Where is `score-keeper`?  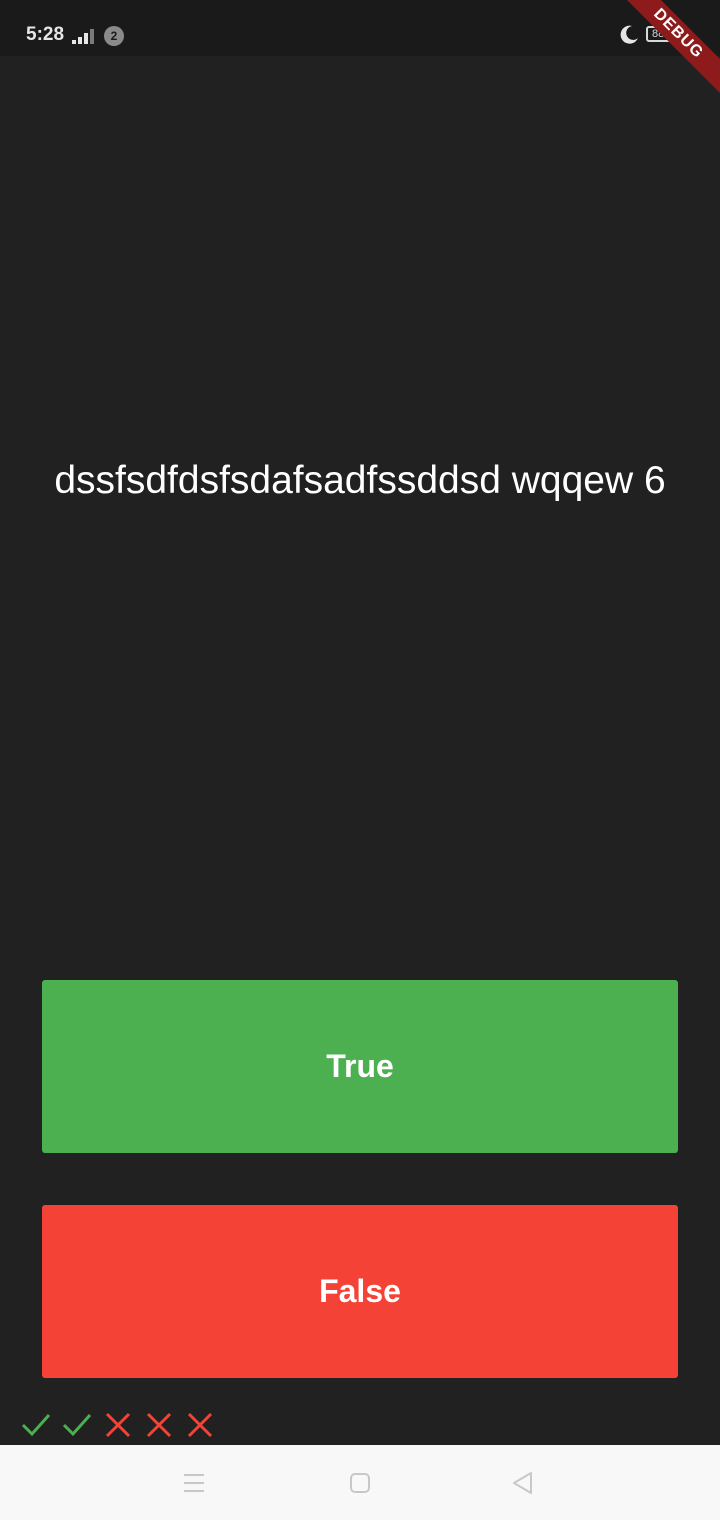
score-keeper is located at coordinates (118, 1426).